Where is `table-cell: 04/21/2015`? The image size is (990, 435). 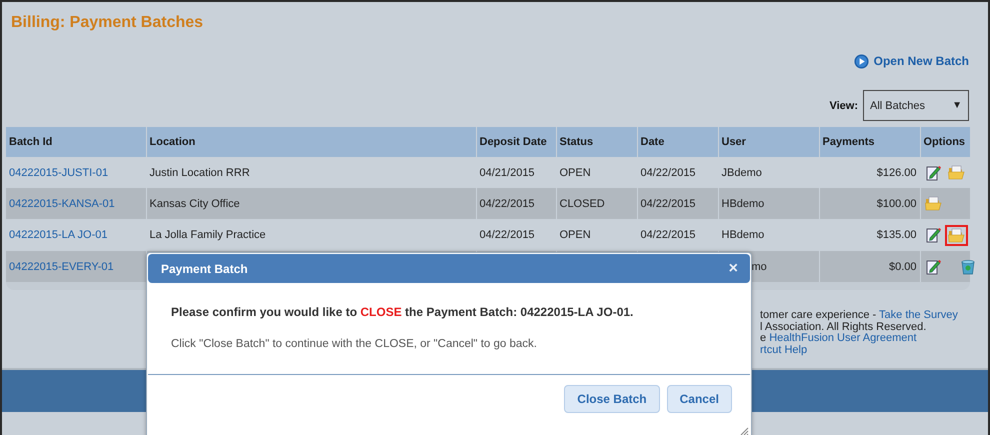
table-cell: 04/21/2015 is located at coordinates (507, 172).